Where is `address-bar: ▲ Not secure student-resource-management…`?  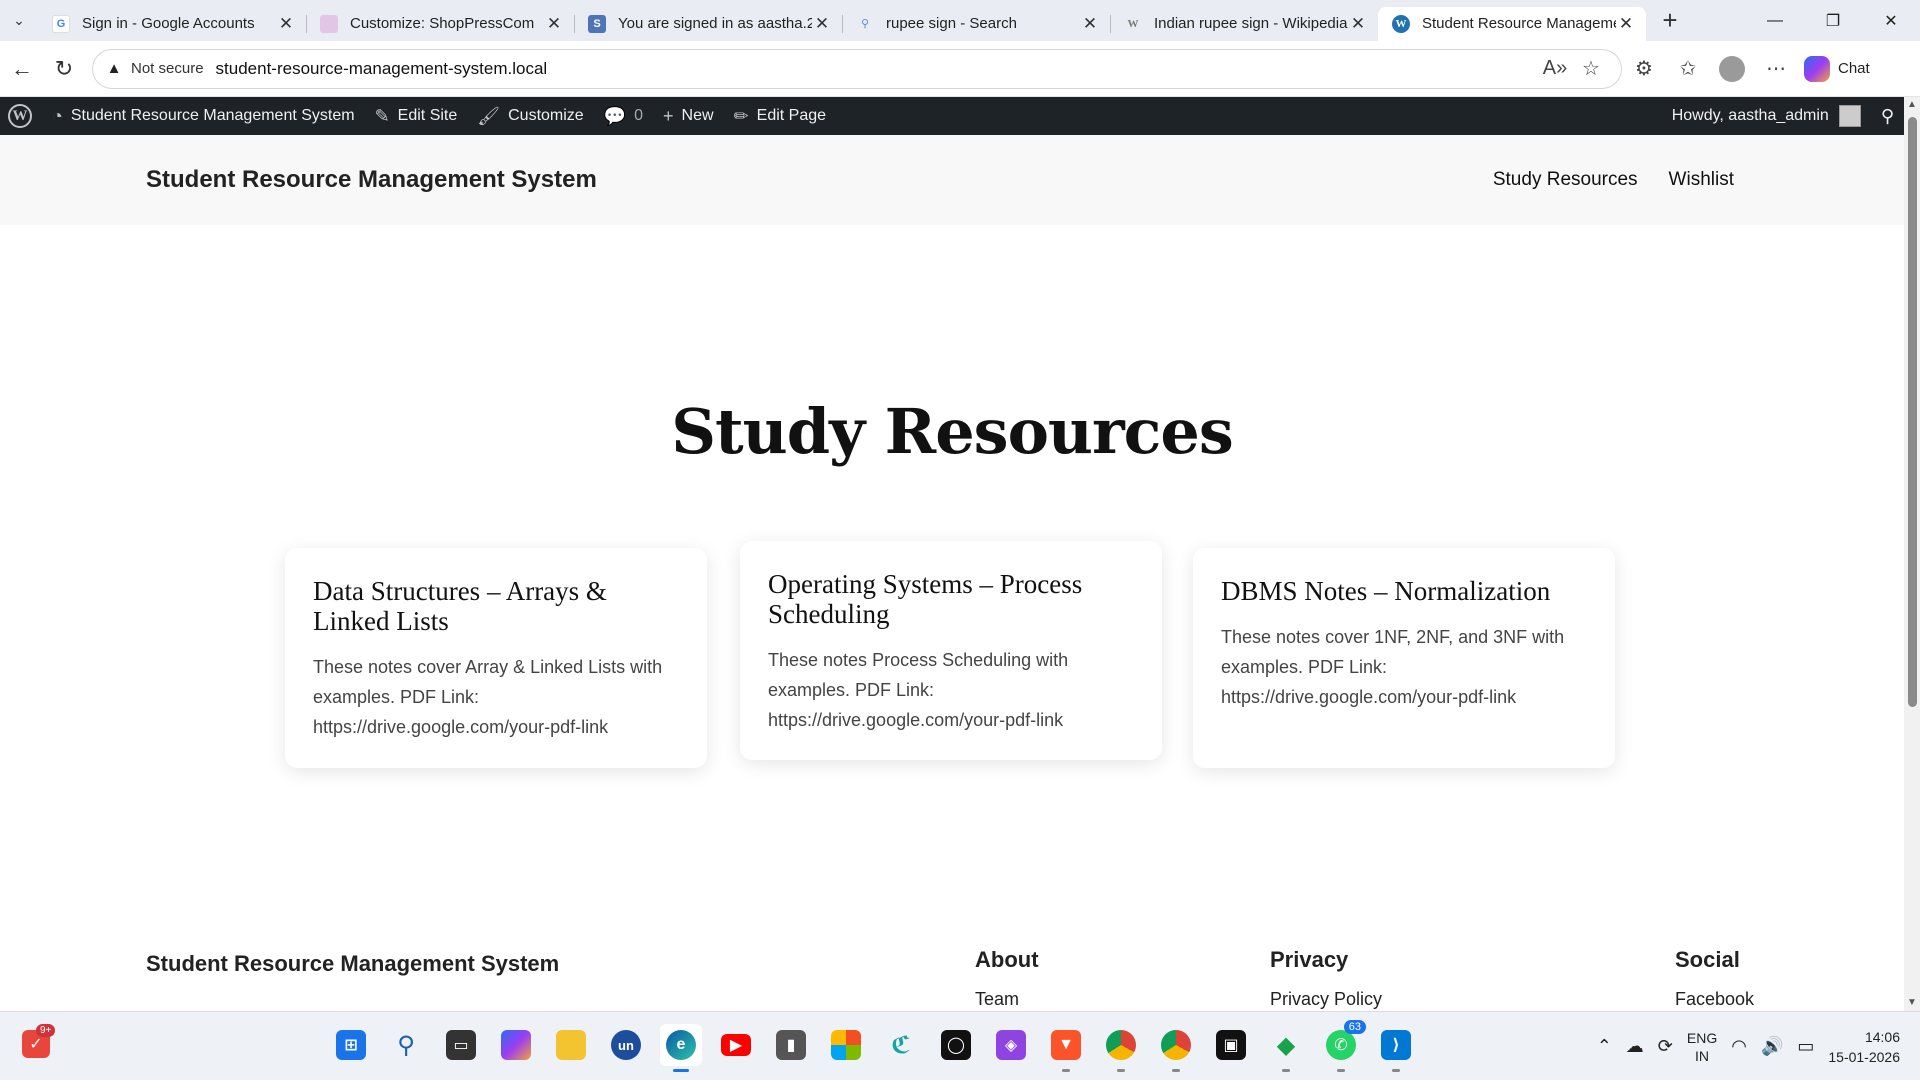 address-bar: ▲ Not secure student-resource-management… is located at coordinates (857, 68).